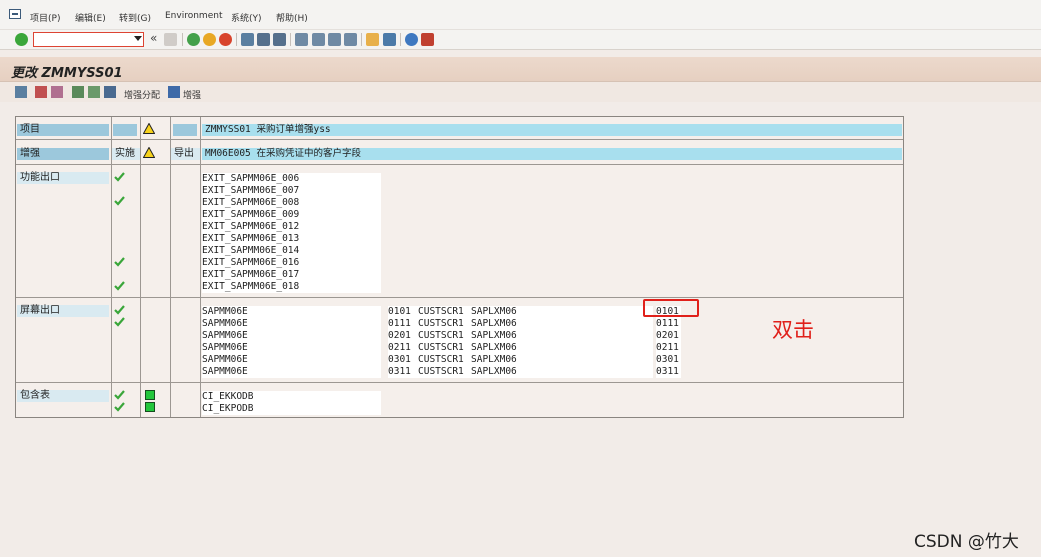 Image resolution: width=1041 pixels, height=557 pixels. I want to click on command-field, so click(88, 39).